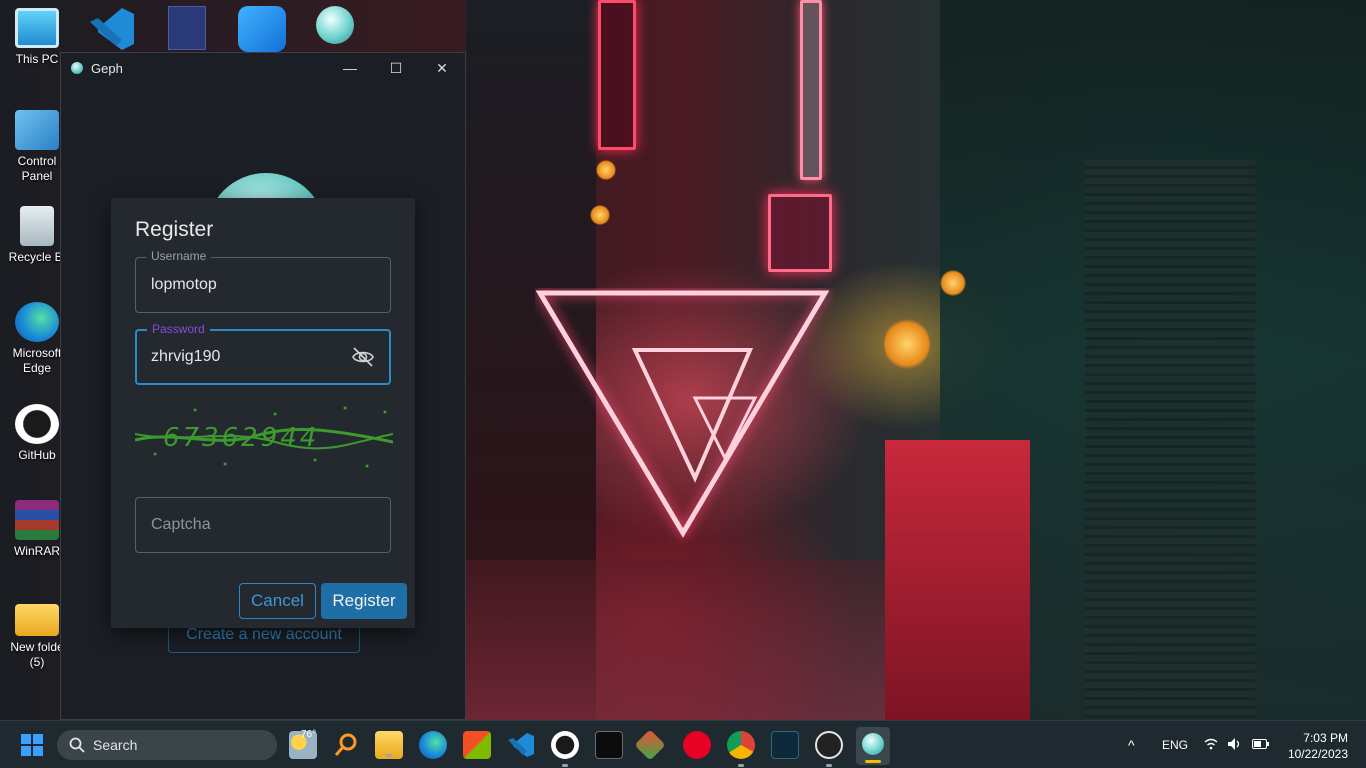  Describe the element at coordinates (363, 357) in the screenshot. I see `eye-off-icon` at that location.